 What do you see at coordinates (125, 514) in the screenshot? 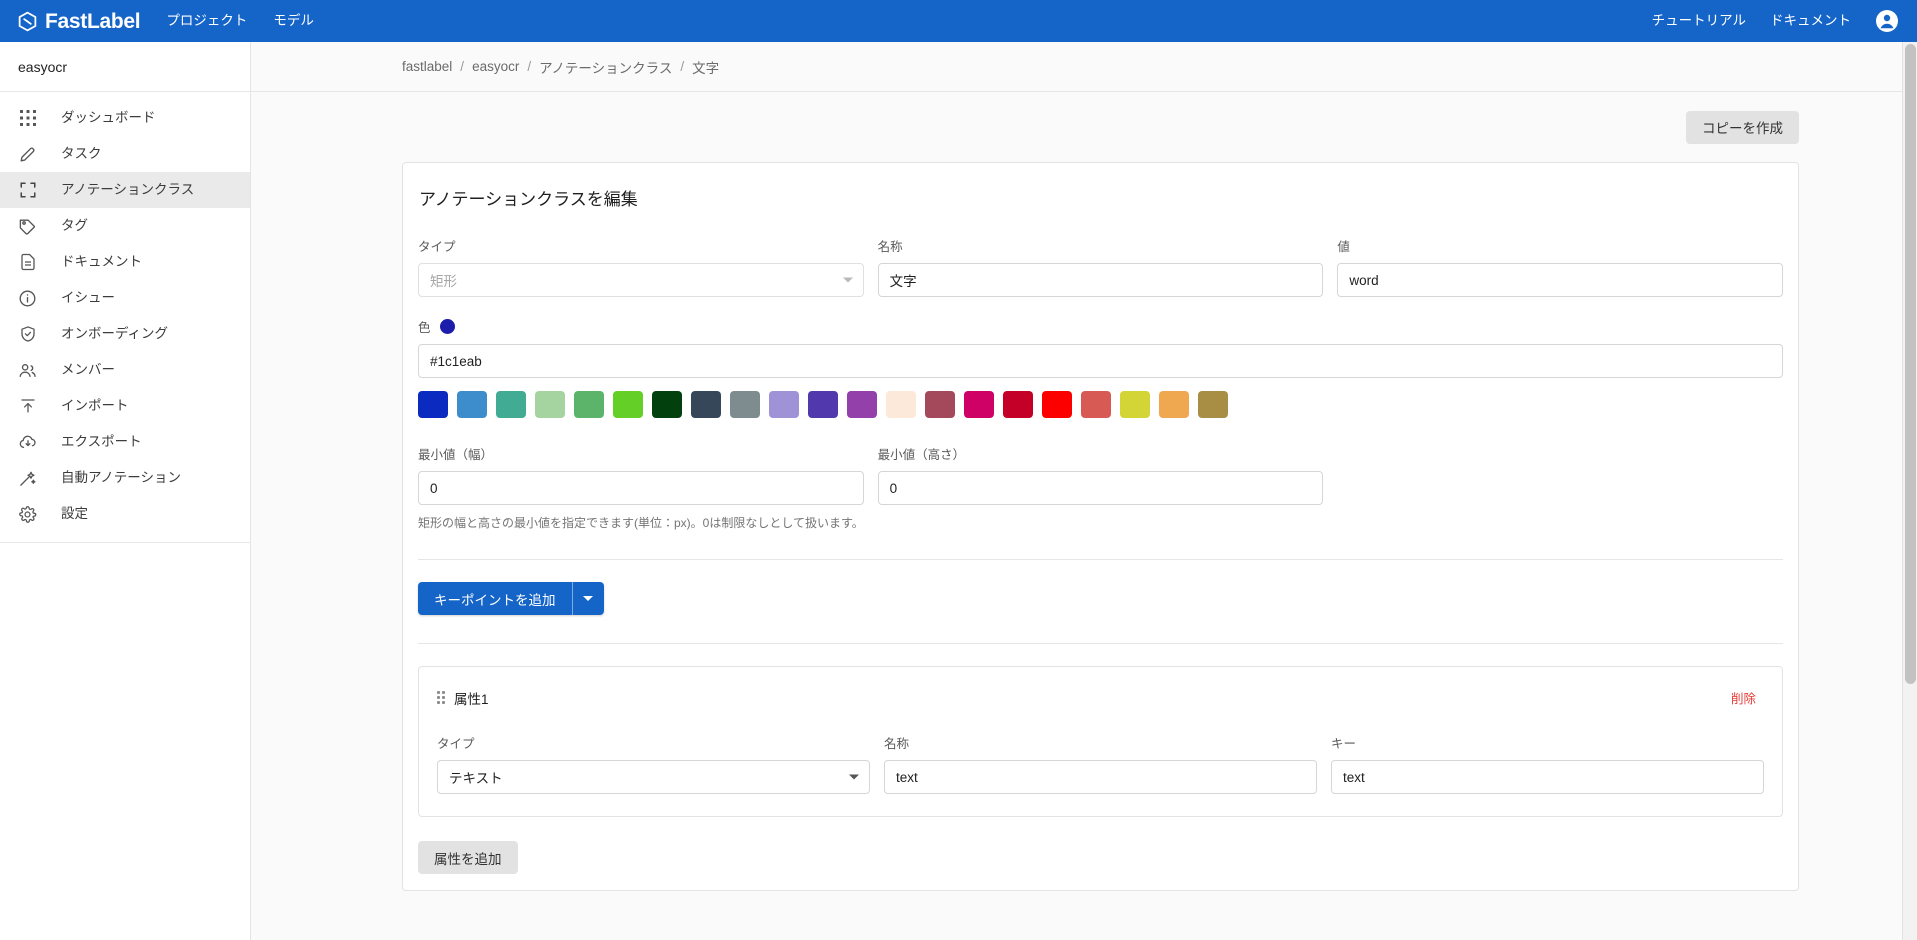
I see `sidebar-item-settings: 設定` at bounding box center [125, 514].